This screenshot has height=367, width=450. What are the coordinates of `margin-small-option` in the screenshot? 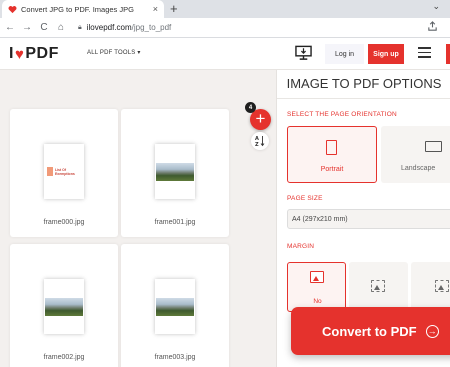 It's located at (378, 287).